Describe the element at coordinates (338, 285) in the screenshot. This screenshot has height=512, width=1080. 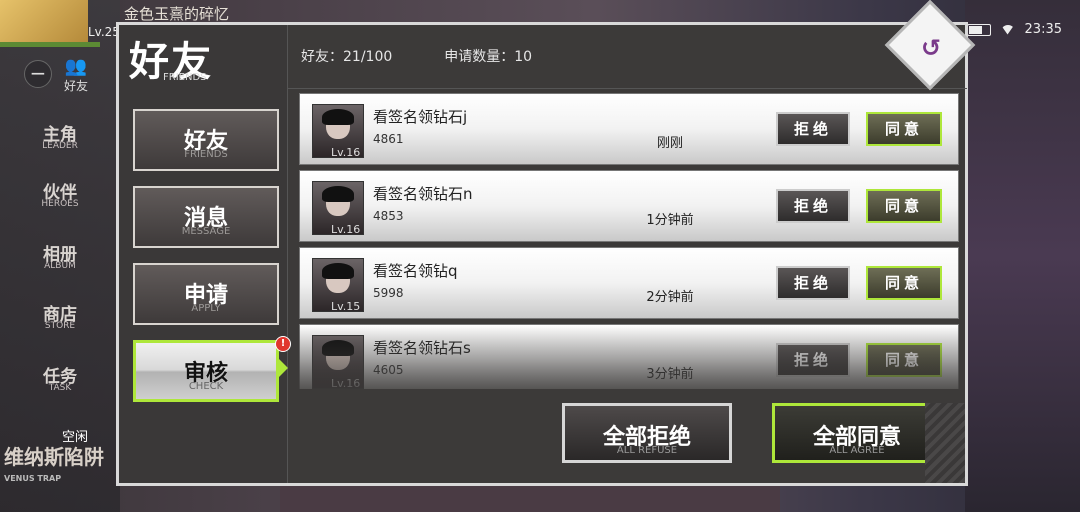
I see `requester-avatar: Lv.15` at that location.